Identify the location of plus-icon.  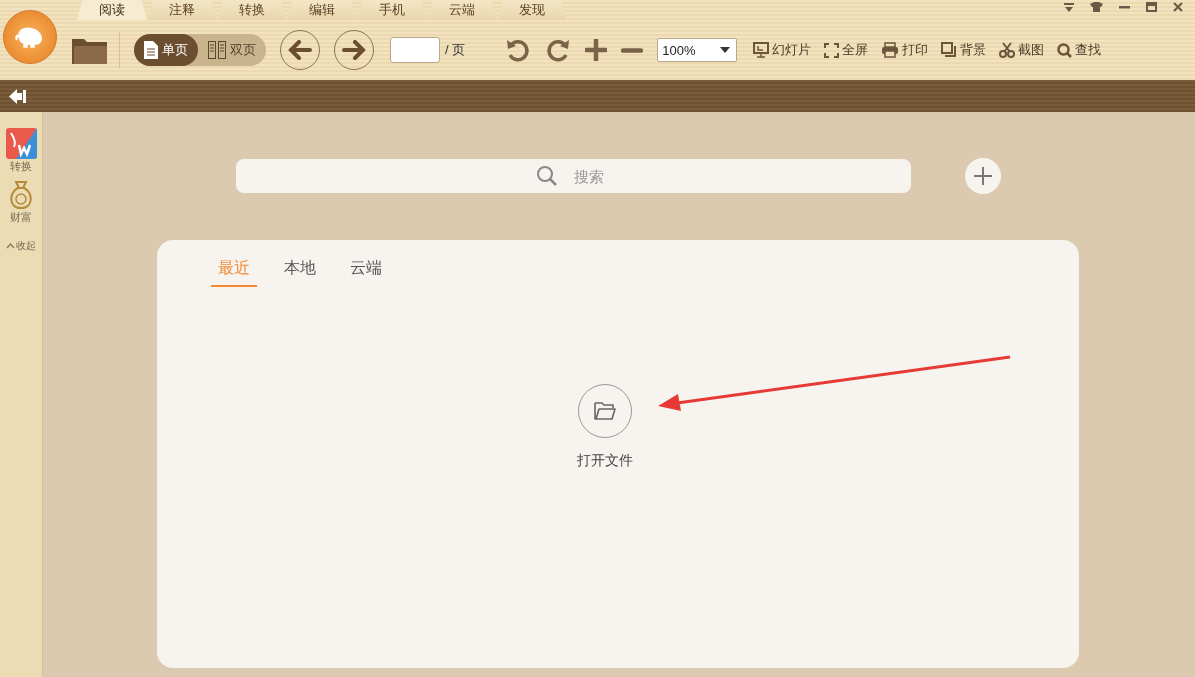
(983, 176).